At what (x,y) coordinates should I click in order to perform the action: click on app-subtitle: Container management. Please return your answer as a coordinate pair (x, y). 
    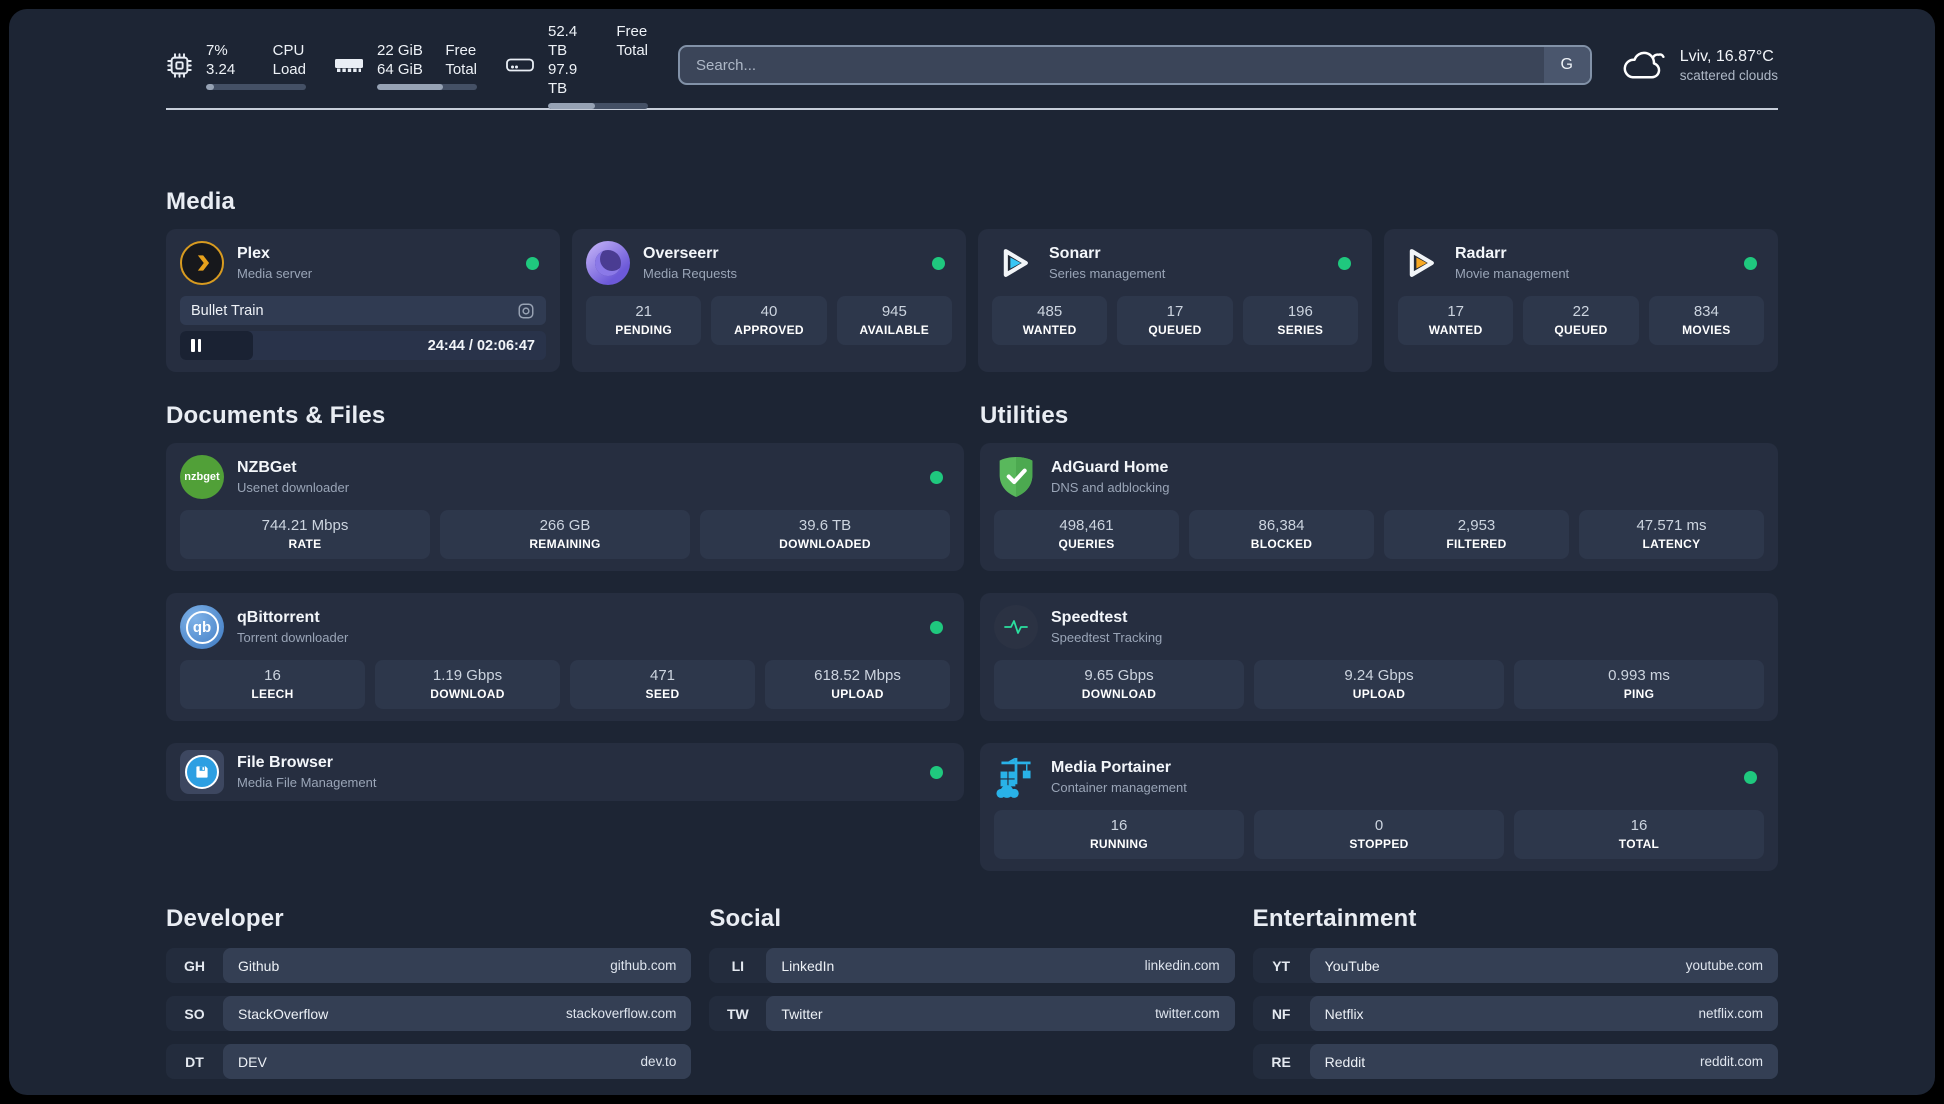
    Looking at the image, I should click on (1119, 787).